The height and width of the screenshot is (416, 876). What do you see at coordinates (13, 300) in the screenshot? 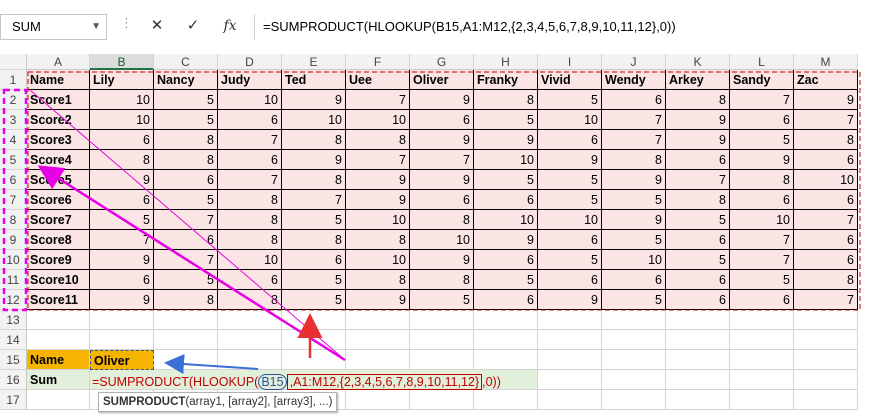
I see `row-header-12: 12` at bounding box center [13, 300].